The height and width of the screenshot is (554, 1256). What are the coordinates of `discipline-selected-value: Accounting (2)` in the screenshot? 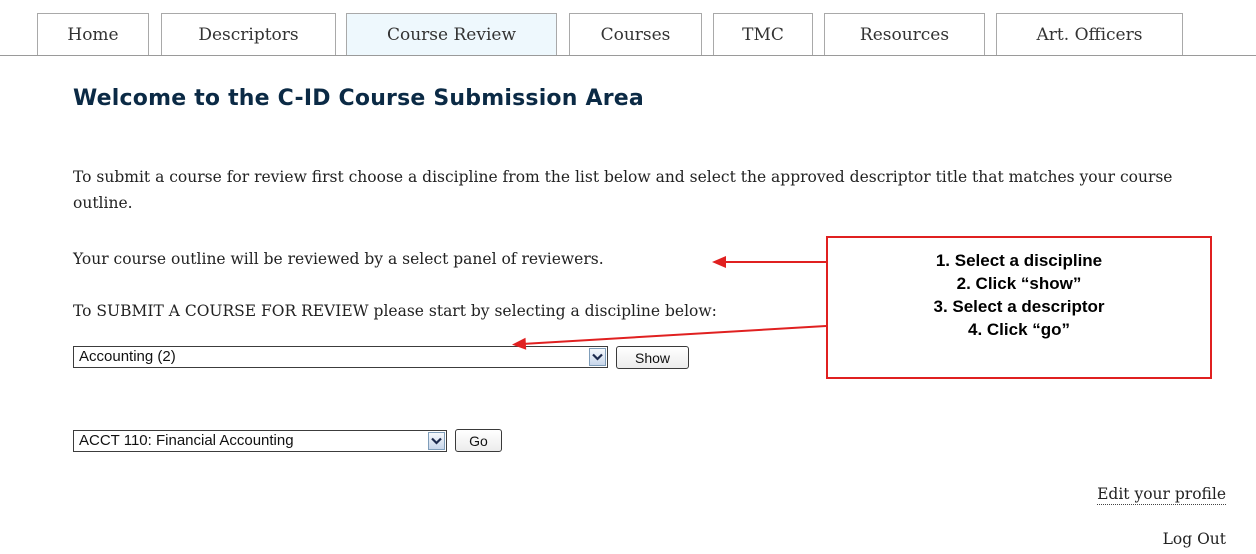 It's located at (127, 356).